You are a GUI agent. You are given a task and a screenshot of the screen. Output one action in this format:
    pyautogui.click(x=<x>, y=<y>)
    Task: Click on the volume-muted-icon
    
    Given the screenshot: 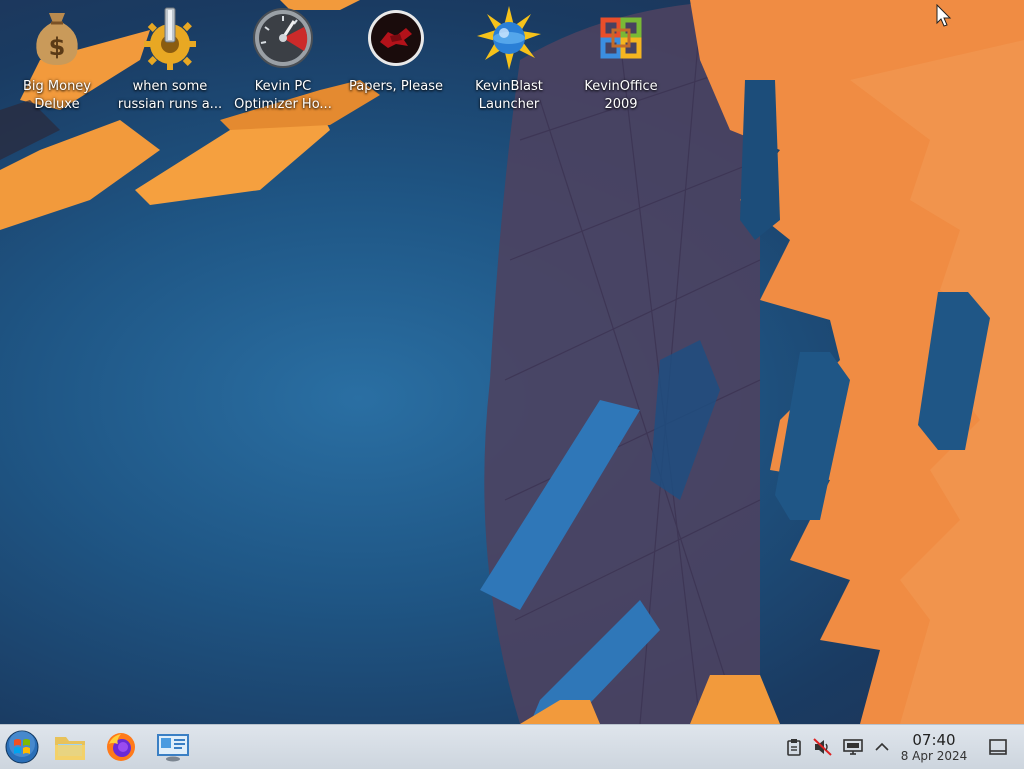 What is the action you would take?
    pyautogui.click(x=822, y=747)
    